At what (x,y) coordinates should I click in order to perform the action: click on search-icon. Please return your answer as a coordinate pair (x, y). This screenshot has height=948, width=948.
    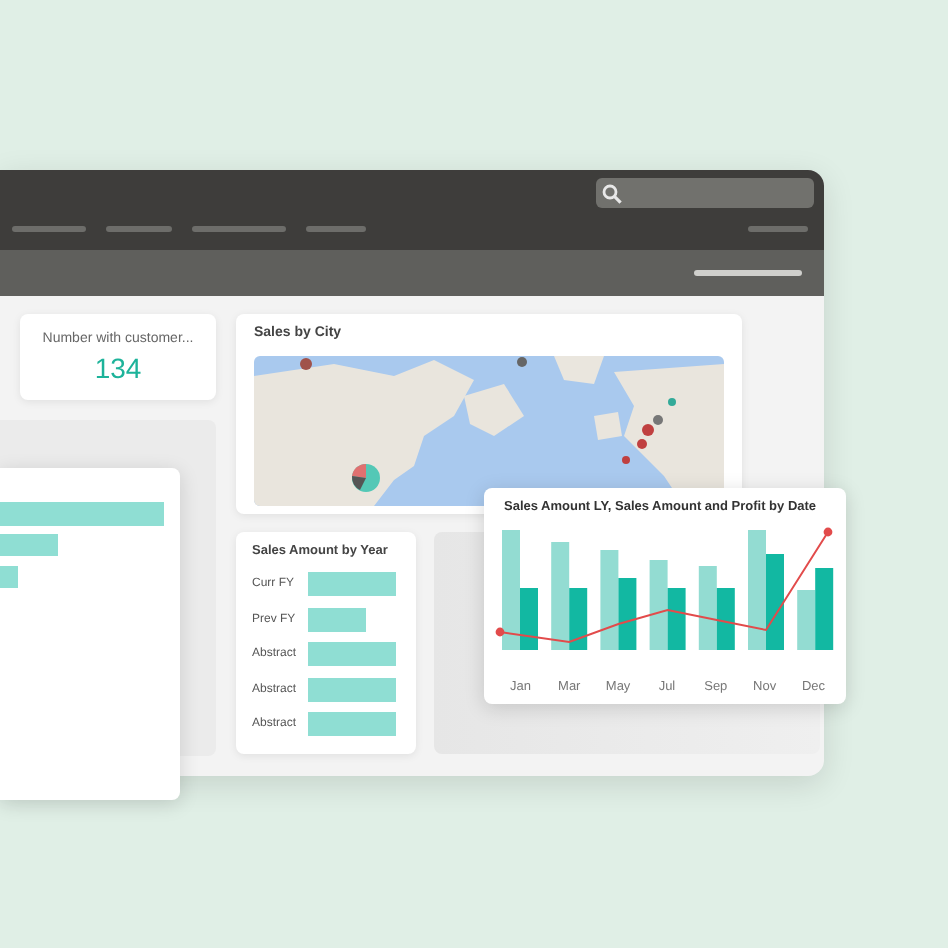
    Looking at the image, I should click on (612, 193).